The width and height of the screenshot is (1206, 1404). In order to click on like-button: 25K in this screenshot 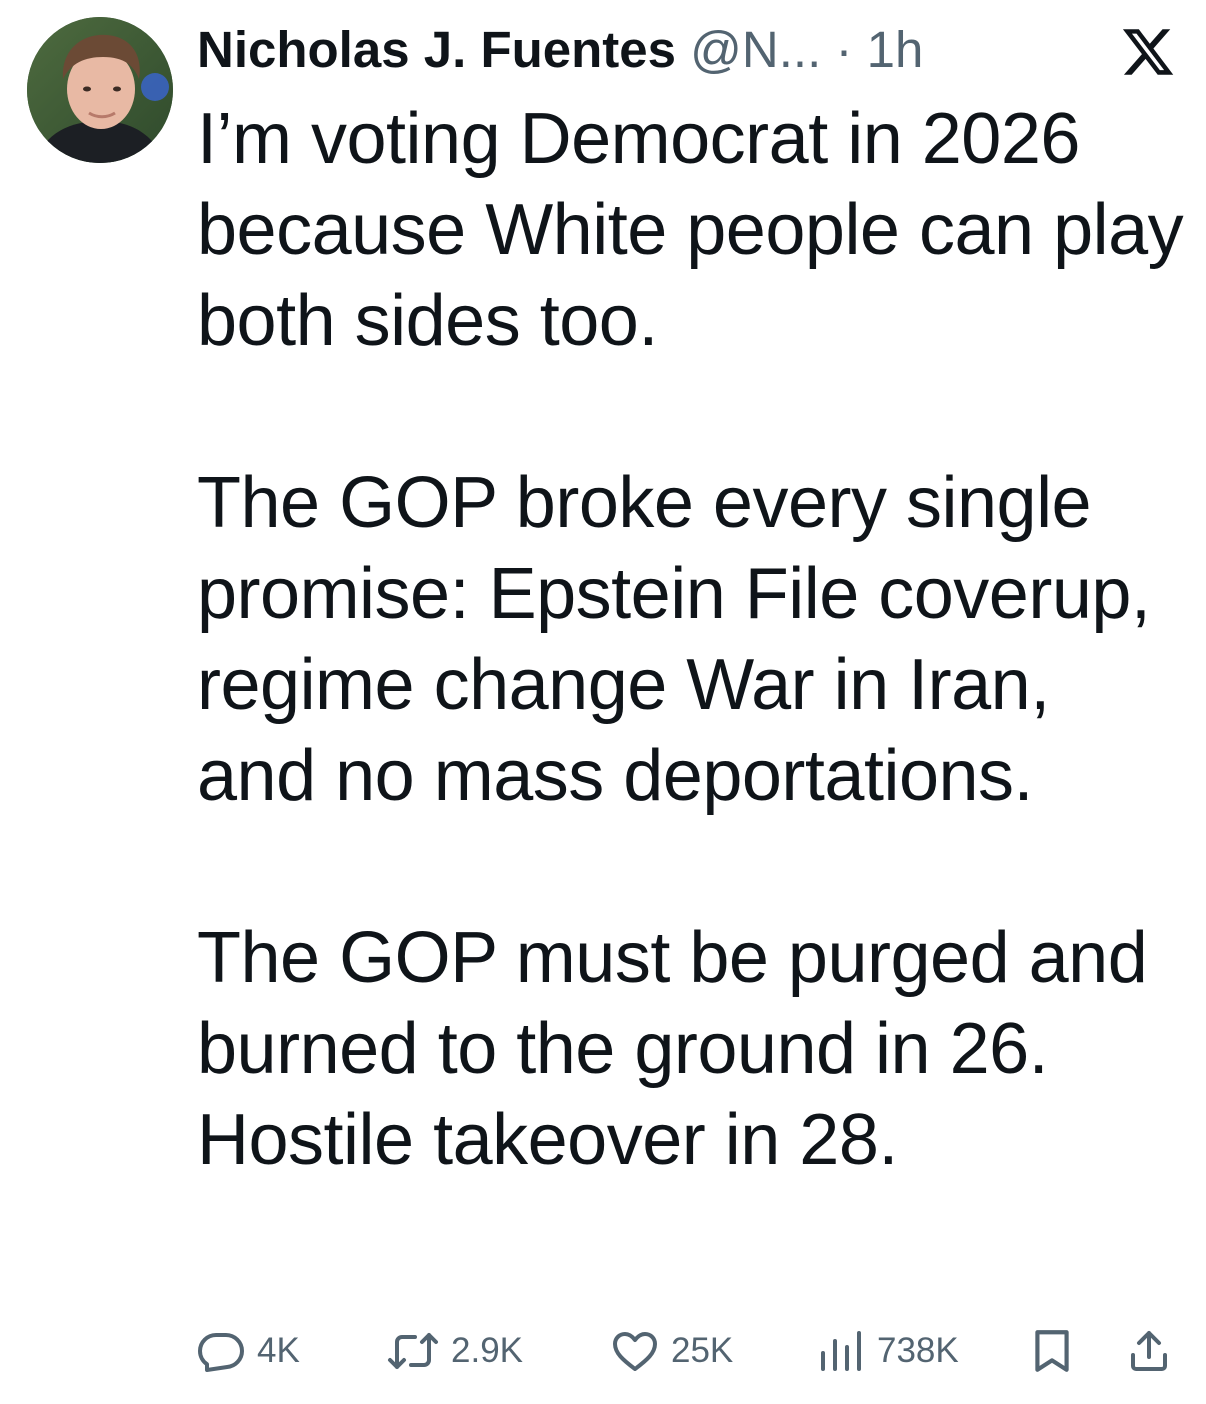, I will do `click(672, 1351)`.